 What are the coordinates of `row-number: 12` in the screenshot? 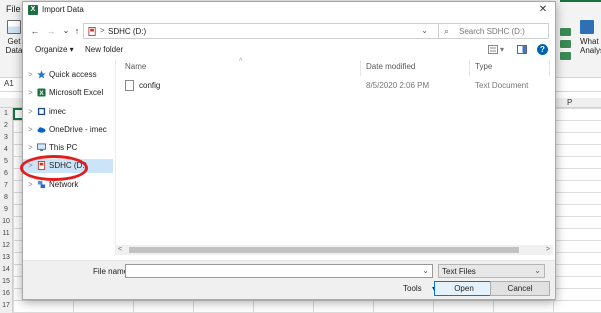 It's located at (6, 246).